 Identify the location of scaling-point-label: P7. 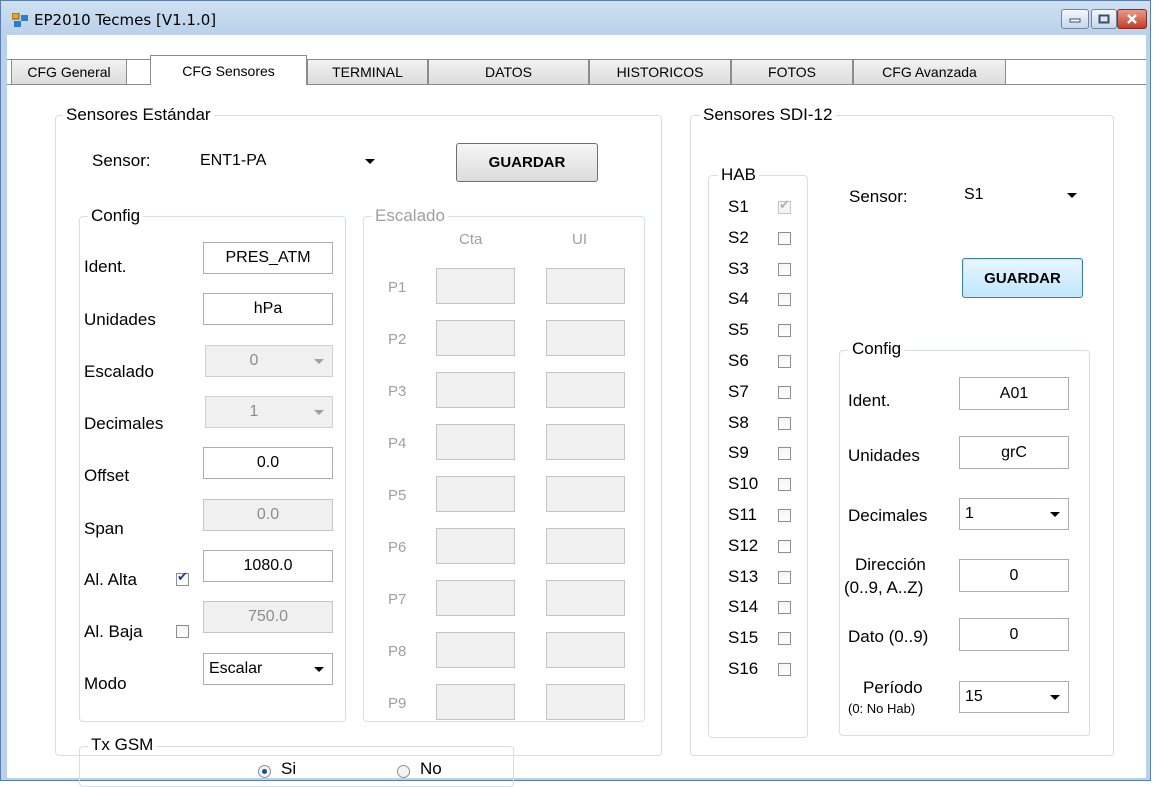
(397, 599).